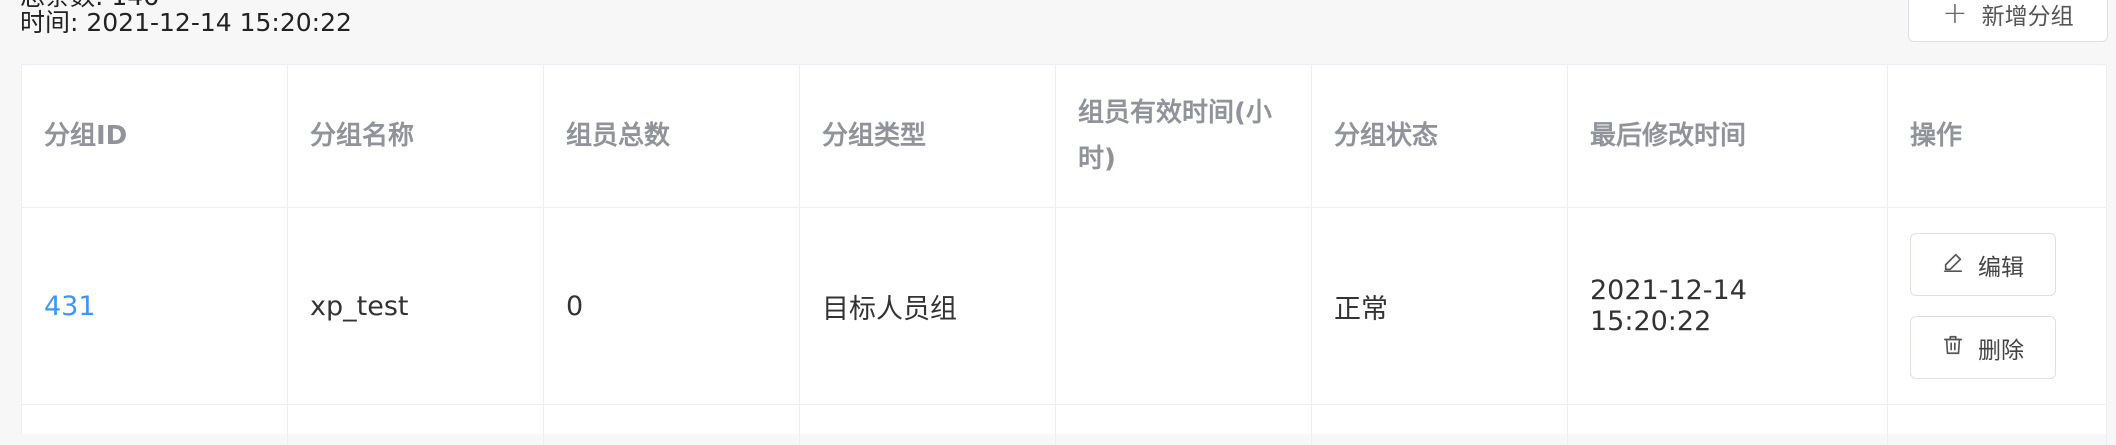 This screenshot has width=2116, height=445. Describe the element at coordinates (1728, 136) in the screenshot. I see `header-last-modified: 最后修改时间` at that location.